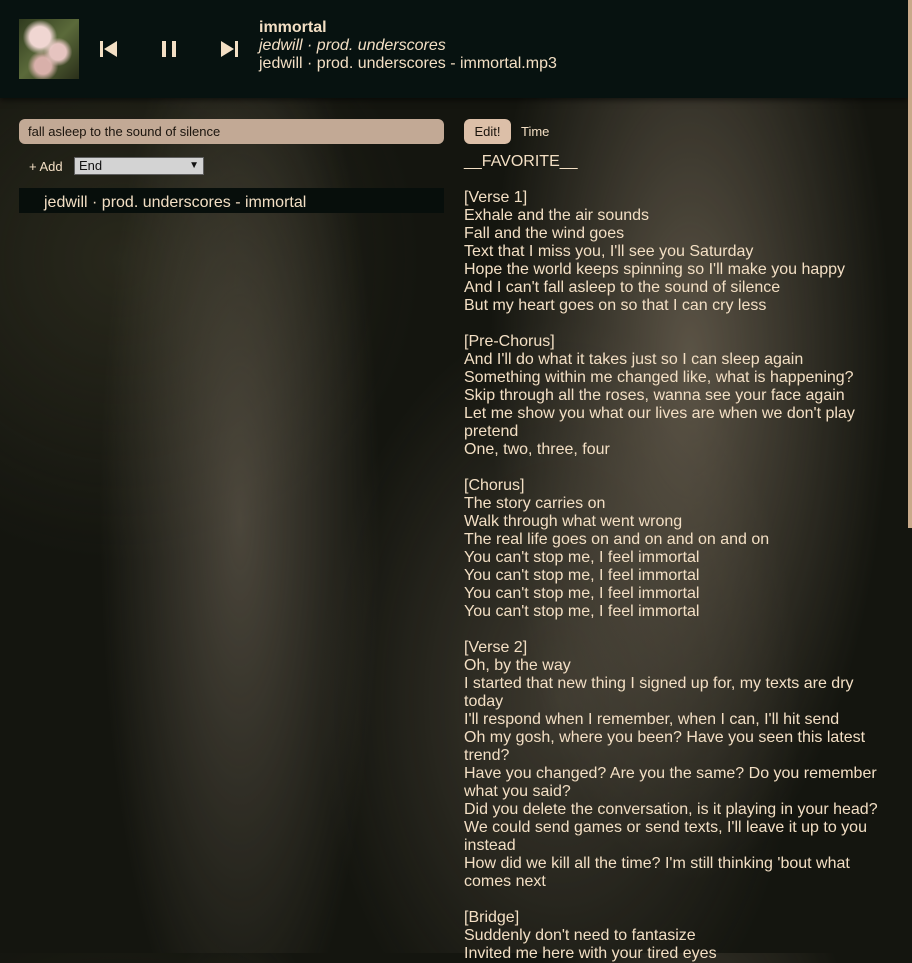 Image resolution: width=912 pixels, height=963 pixels. Describe the element at coordinates (91, 165) in the screenshot. I see `insert-position-value: End` at that location.